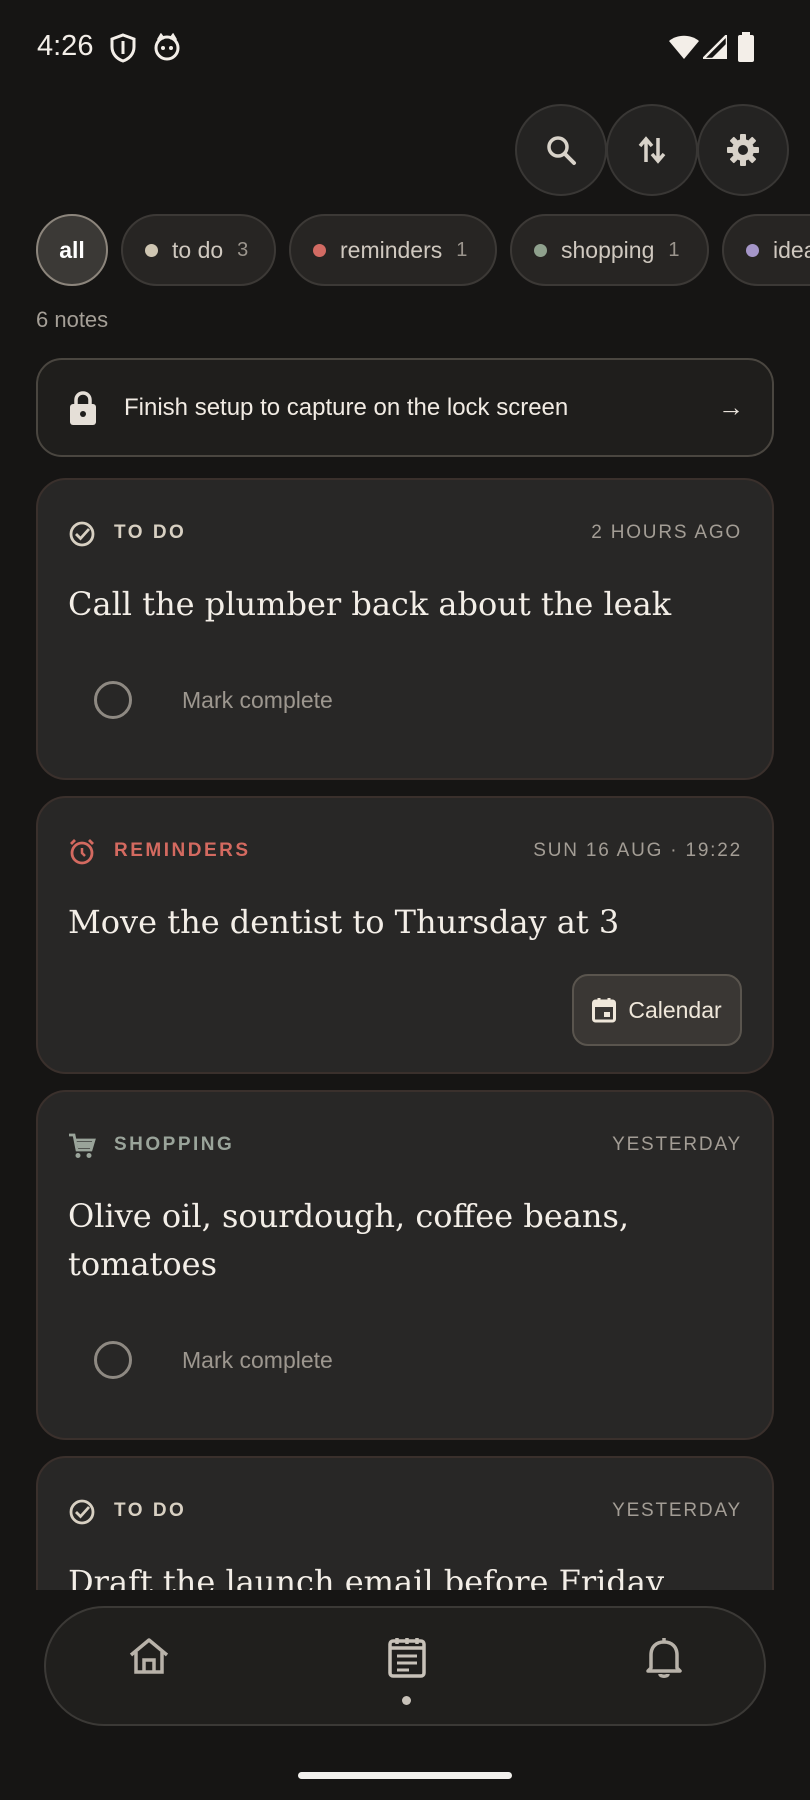 The width and height of the screenshot is (810, 1800). What do you see at coordinates (664, 1657) in the screenshot?
I see `bell-icon` at bounding box center [664, 1657].